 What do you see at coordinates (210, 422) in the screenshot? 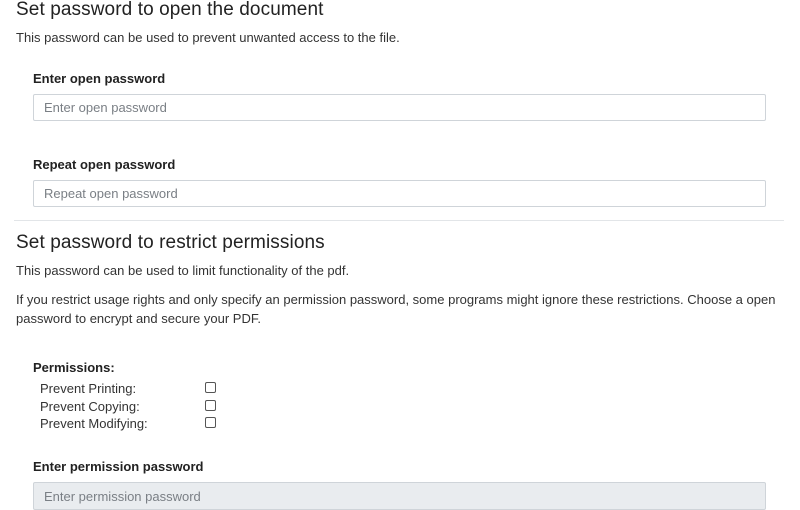
I see `prevent-modifying-checkbox` at bounding box center [210, 422].